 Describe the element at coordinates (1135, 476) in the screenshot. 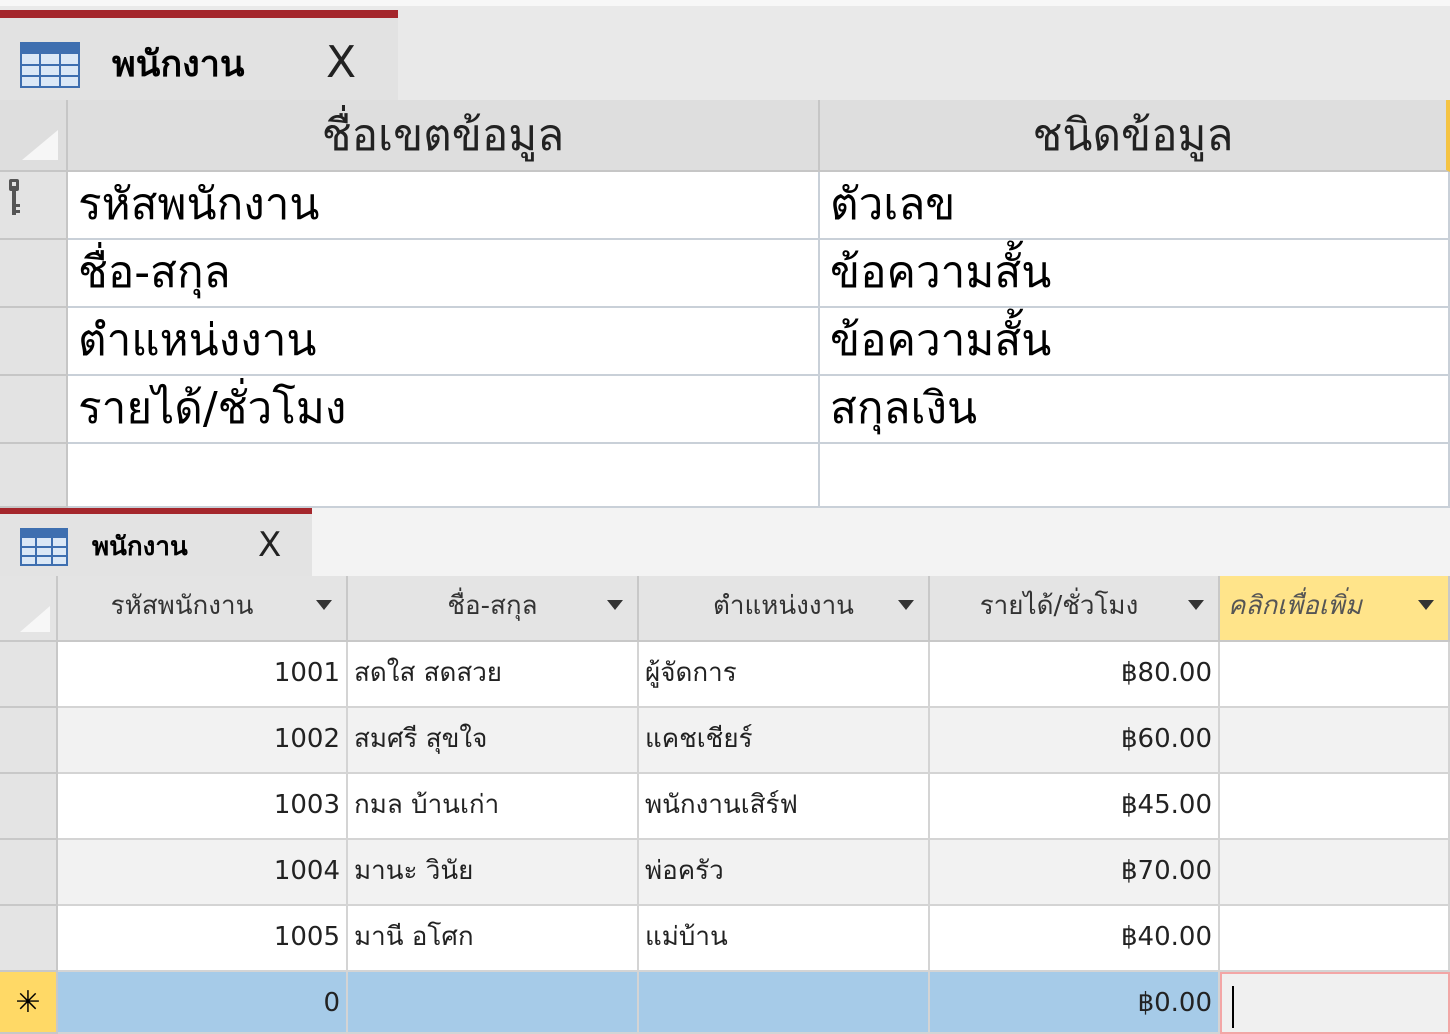

I see `data-type-cell` at that location.